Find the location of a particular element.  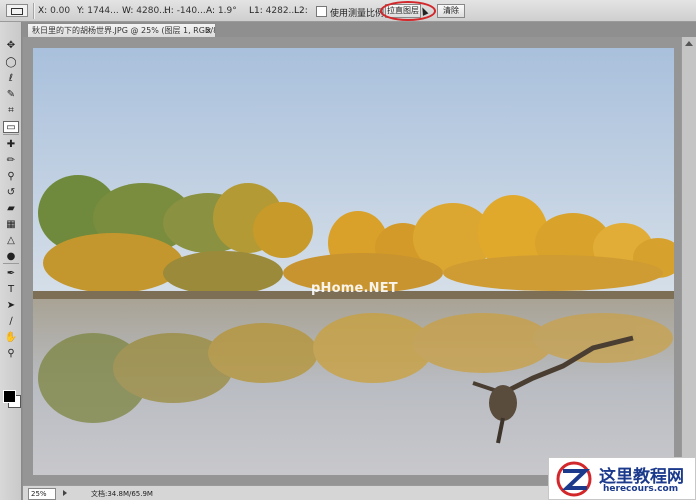

document-size-info: 文档:34.8M/65.9M is located at coordinates (122, 494).